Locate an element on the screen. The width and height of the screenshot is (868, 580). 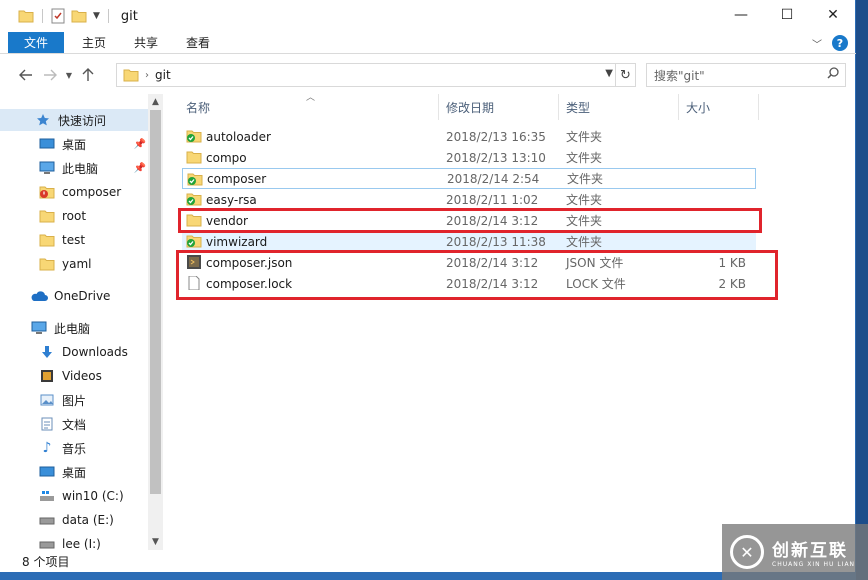
file-size: 1 KB is located at coordinates (732, 262).